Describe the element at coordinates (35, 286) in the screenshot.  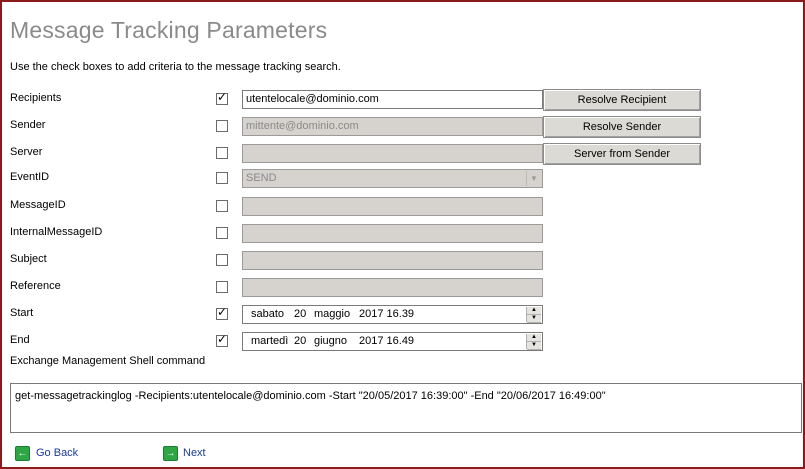
I see `reference-label: Reference` at that location.